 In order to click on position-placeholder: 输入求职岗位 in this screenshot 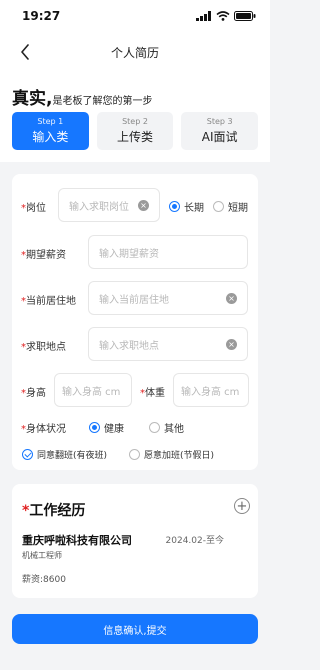, I will do `click(99, 207)`.